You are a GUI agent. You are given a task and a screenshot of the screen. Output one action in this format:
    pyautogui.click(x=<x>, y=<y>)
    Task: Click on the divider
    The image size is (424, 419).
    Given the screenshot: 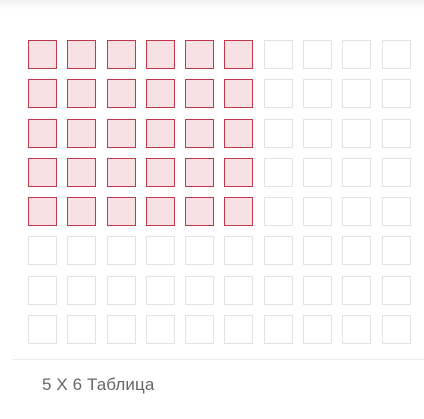 What is the action you would take?
    pyautogui.click(x=218, y=359)
    